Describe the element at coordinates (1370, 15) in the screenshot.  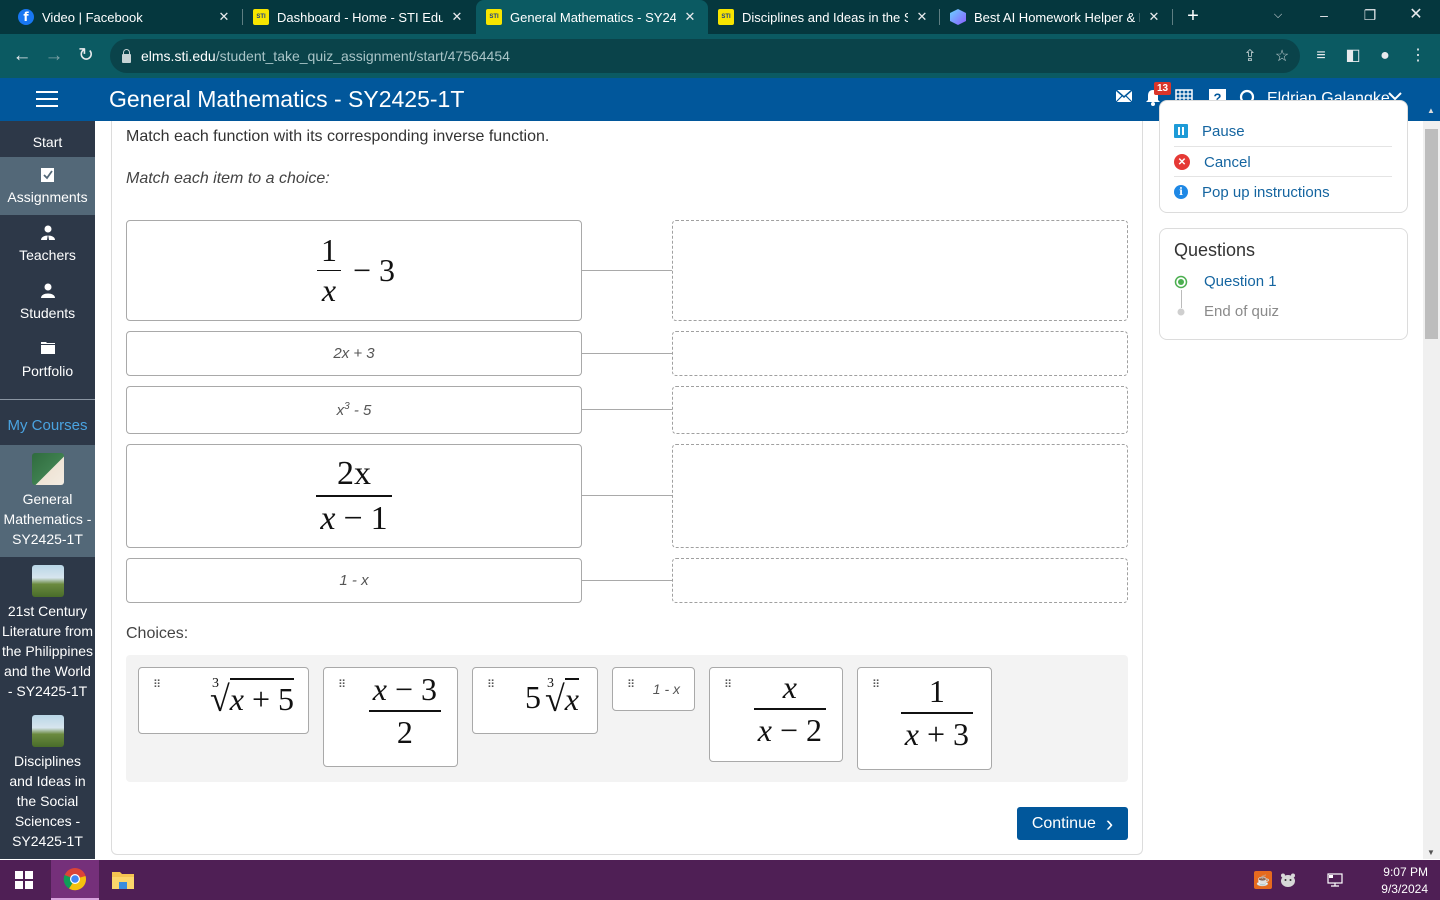
I see `restore-icon: ❐` at that location.